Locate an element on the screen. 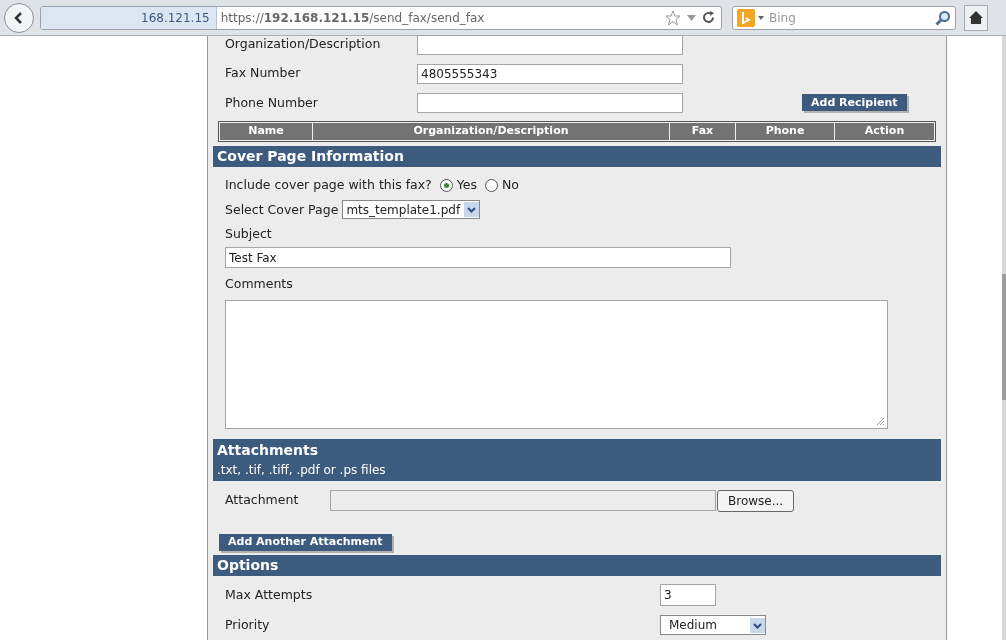 Image resolution: width=1006 pixels, height=640 pixels. url-text: https://192.168.121.15/send_fax/send_fax is located at coordinates (352, 18).